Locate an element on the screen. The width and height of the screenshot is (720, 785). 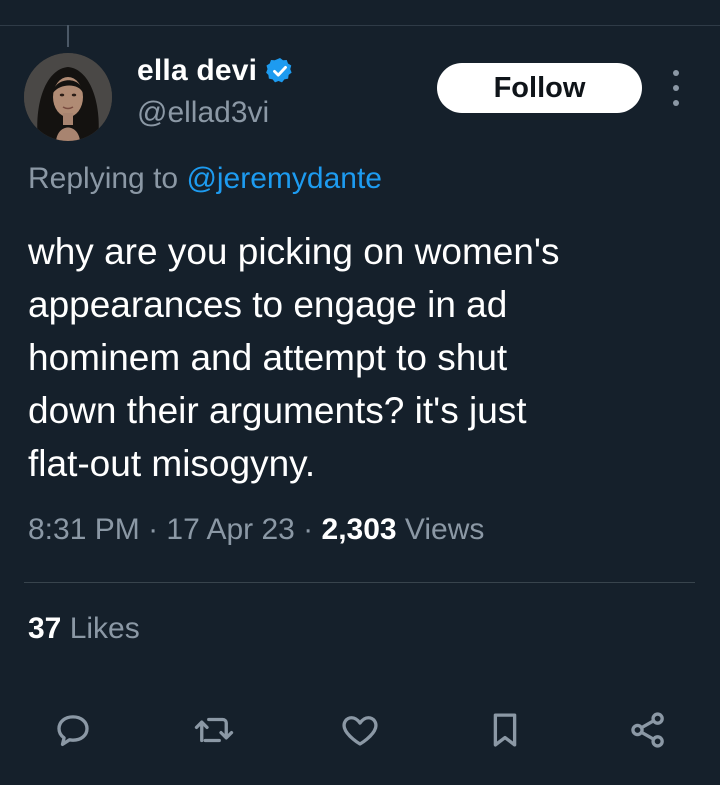
tweet-time: 8:31 PM is located at coordinates (84, 529).